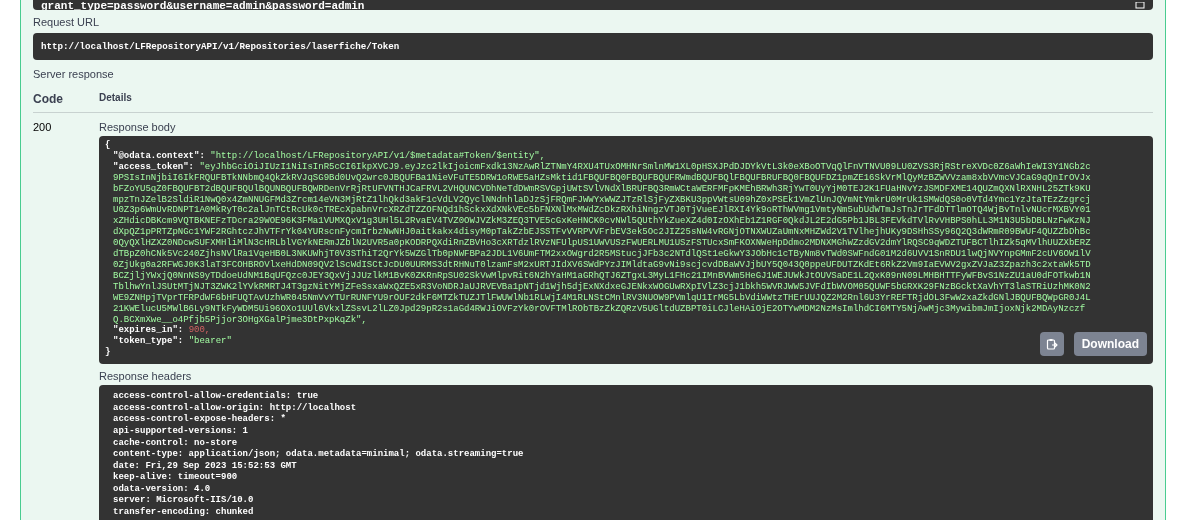 The image size is (1190, 520). I want to click on header-line: keep-alive: timeout=900, so click(176, 478).